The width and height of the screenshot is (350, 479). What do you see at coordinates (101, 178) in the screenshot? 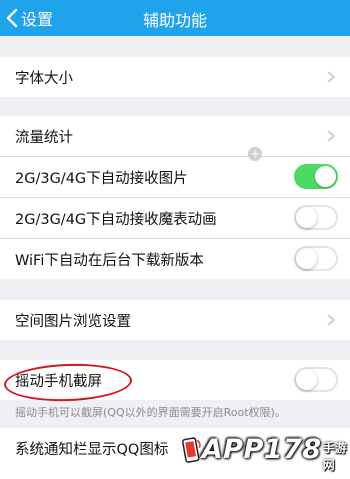
I see `row-label: 2G/3G/4G下自动接收图片` at bounding box center [101, 178].